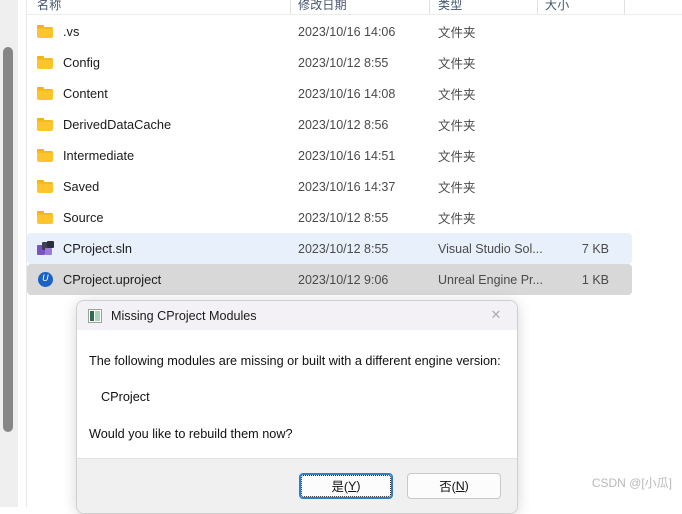 The image size is (682, 514). I want to click on yes-button: 是(Y), so click(346, 486).